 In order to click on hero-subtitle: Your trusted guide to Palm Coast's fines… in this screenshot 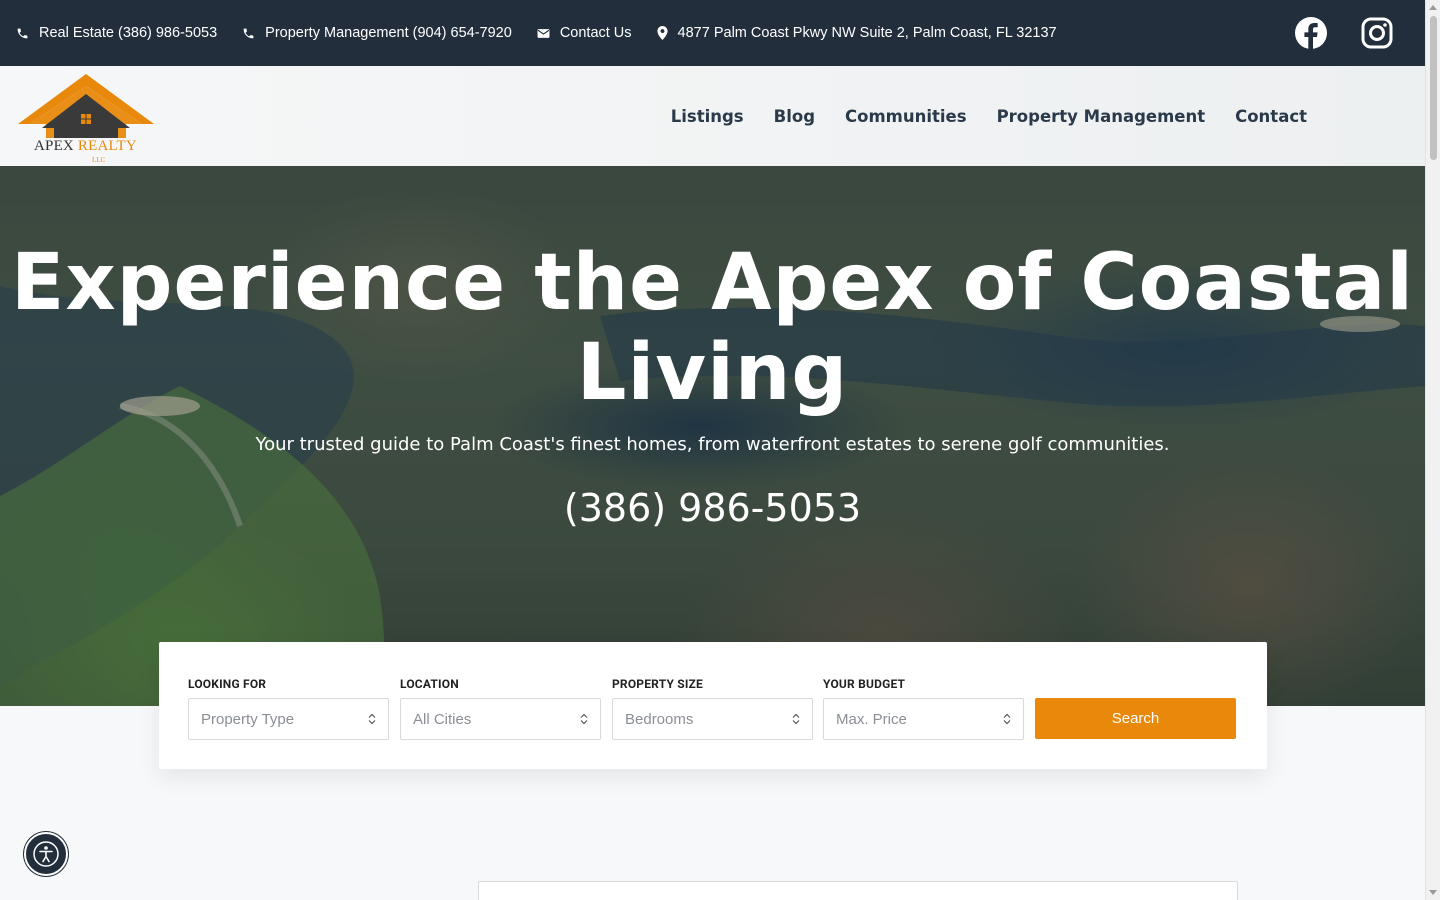, I will do `click(712, 444)`.